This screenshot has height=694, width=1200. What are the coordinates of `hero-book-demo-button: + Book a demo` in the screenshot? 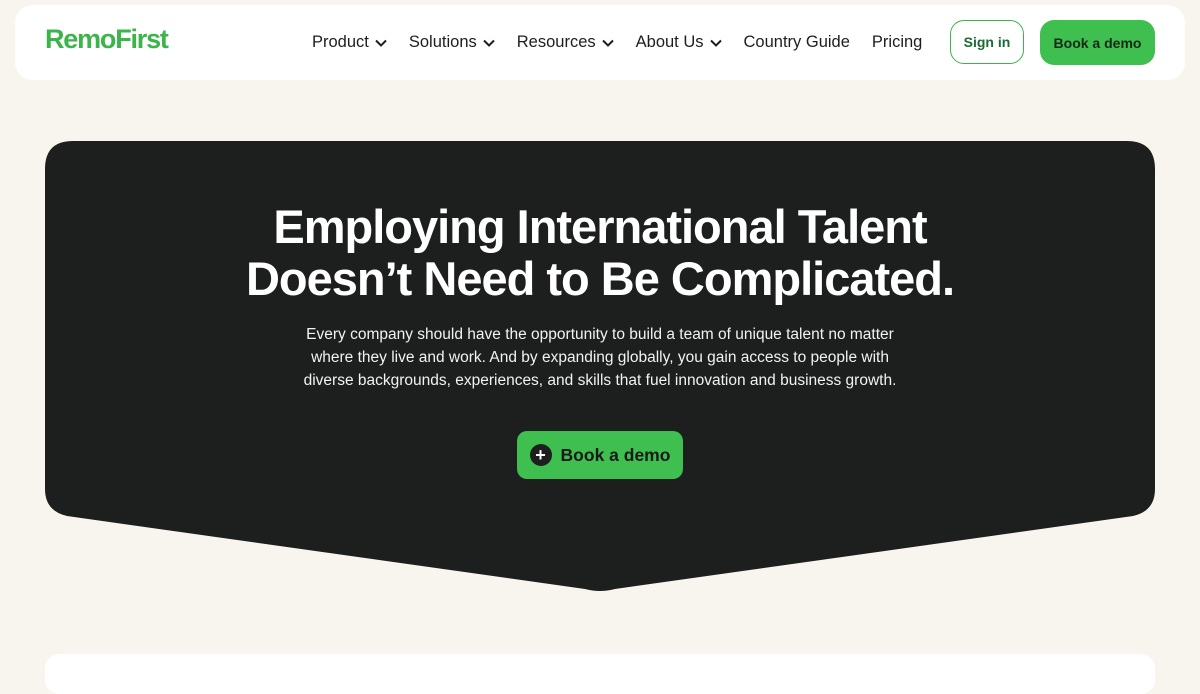 It's located at (600, 455).